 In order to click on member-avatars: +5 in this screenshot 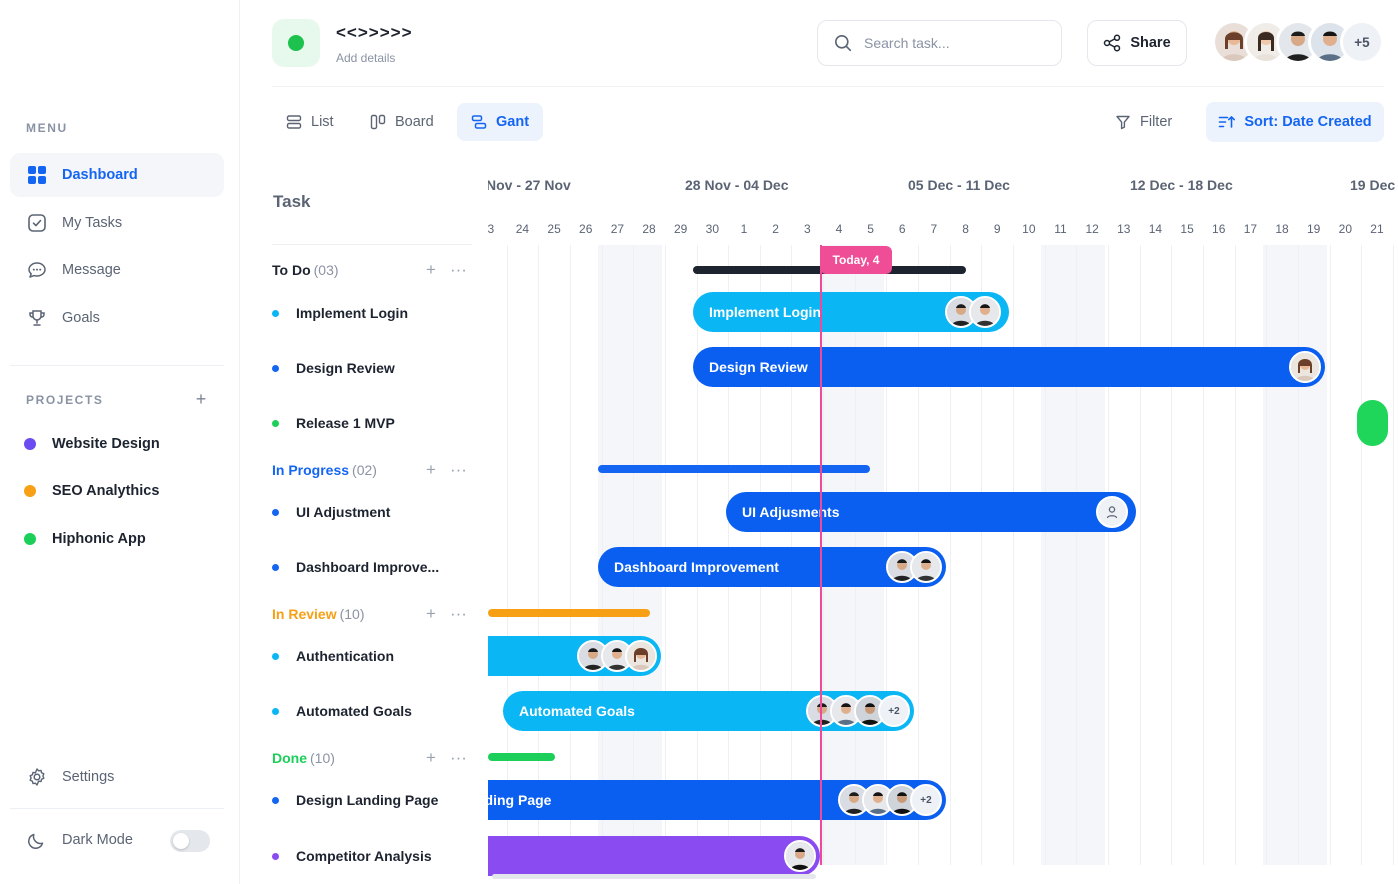, I will do `click(1298, 43)`.